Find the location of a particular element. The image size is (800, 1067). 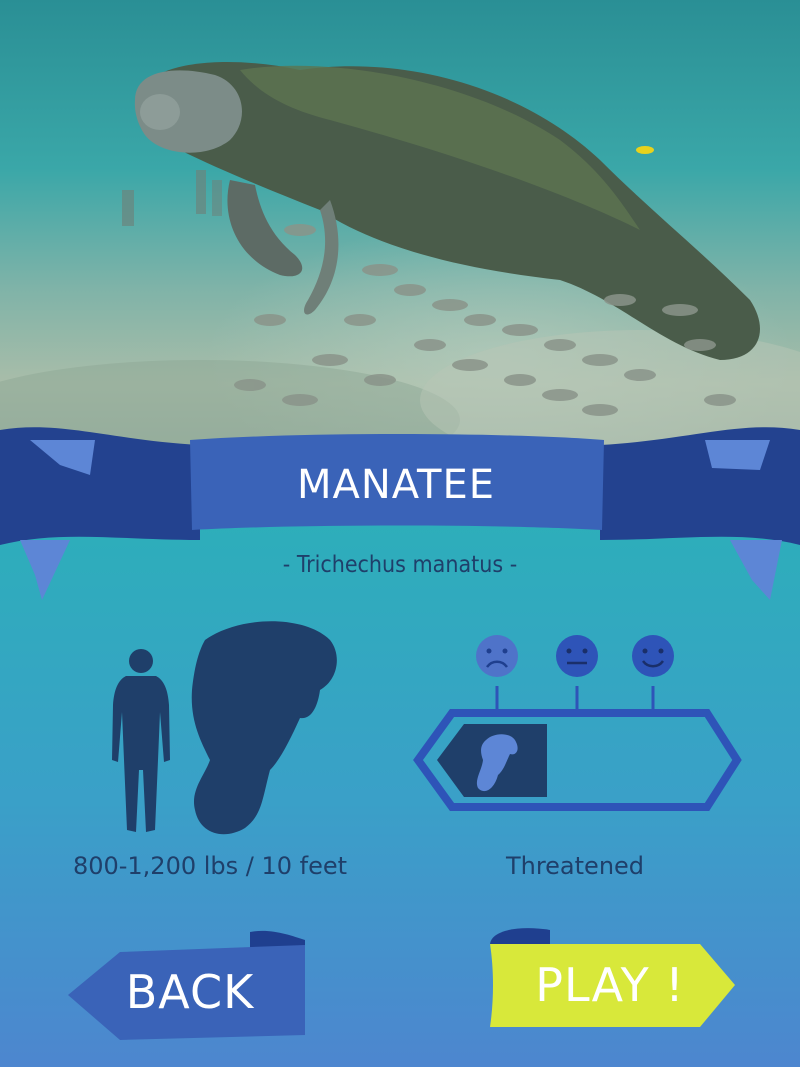

meter-connectors is located at coordinates (575, 699).